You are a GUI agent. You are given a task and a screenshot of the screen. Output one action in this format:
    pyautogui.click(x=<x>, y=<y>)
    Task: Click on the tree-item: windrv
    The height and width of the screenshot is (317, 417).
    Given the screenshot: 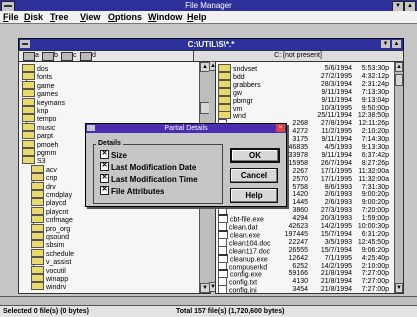 What is the action you would take?
    pyautogui.click(x=49, y=287)
    